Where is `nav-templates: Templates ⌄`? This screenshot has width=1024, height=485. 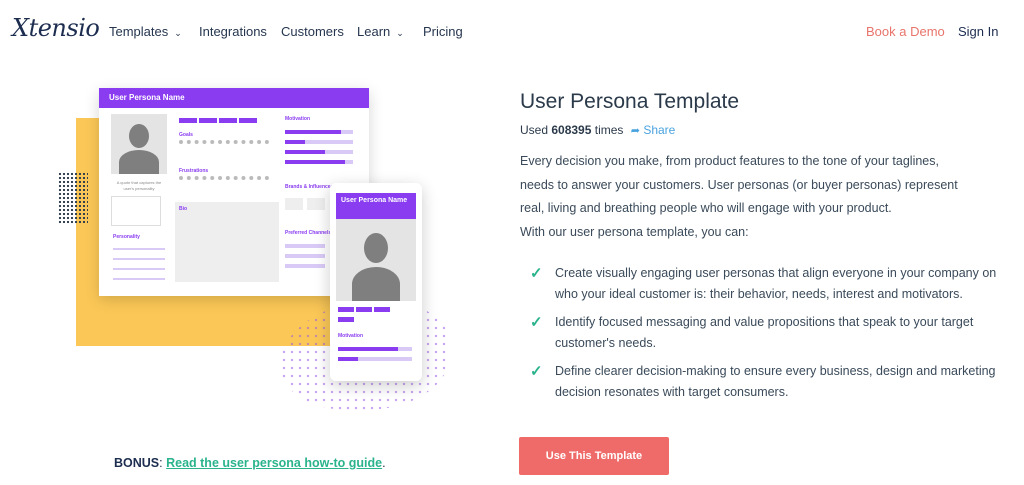
nav-templates: Templates ⌄ is located at coordinates (145, 31).